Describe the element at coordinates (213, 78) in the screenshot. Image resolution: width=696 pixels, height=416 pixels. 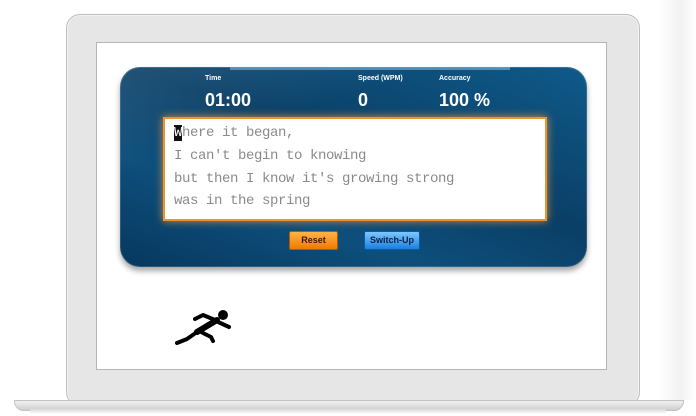
I see `time-label: Time` at that location.